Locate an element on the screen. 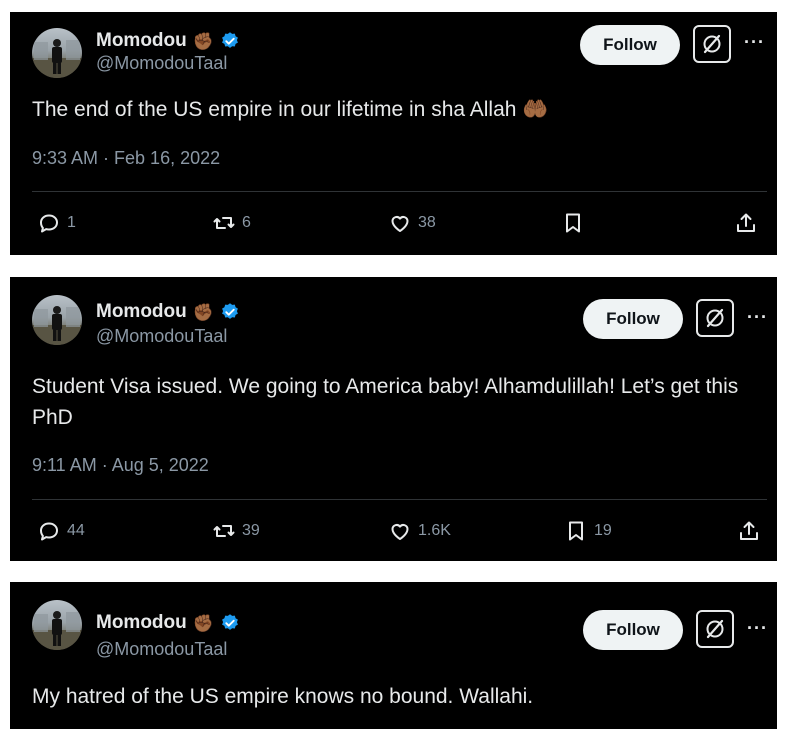  tweet-timestamp: 9:33 AM · Feb 16, 2022 is located at coordinates (126, 158).